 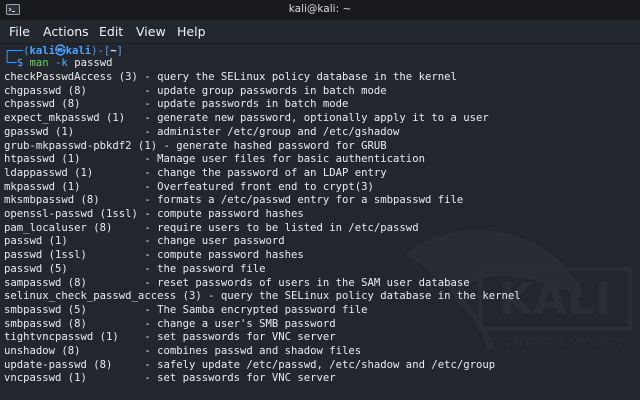 What do you see at coordinates (144, 241) in the screenshot?
I see `output-line: passwd (1) - change user password` at bounding box center [144, 241].